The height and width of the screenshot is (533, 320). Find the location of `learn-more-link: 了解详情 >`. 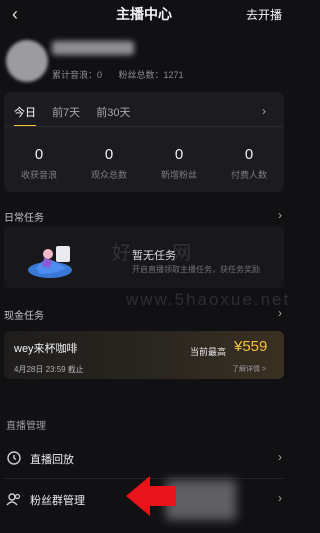

learn-more-link: 了解详情 > is located at coordinates (249, 369).